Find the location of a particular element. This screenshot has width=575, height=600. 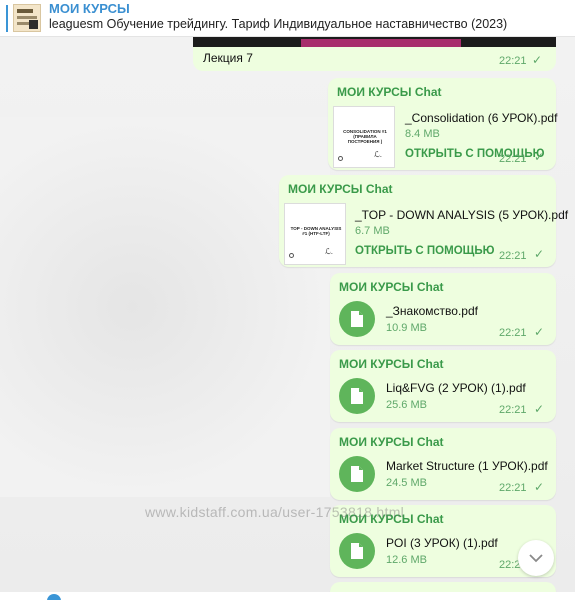

scroll-down-button is located at coordinates (536, 558).